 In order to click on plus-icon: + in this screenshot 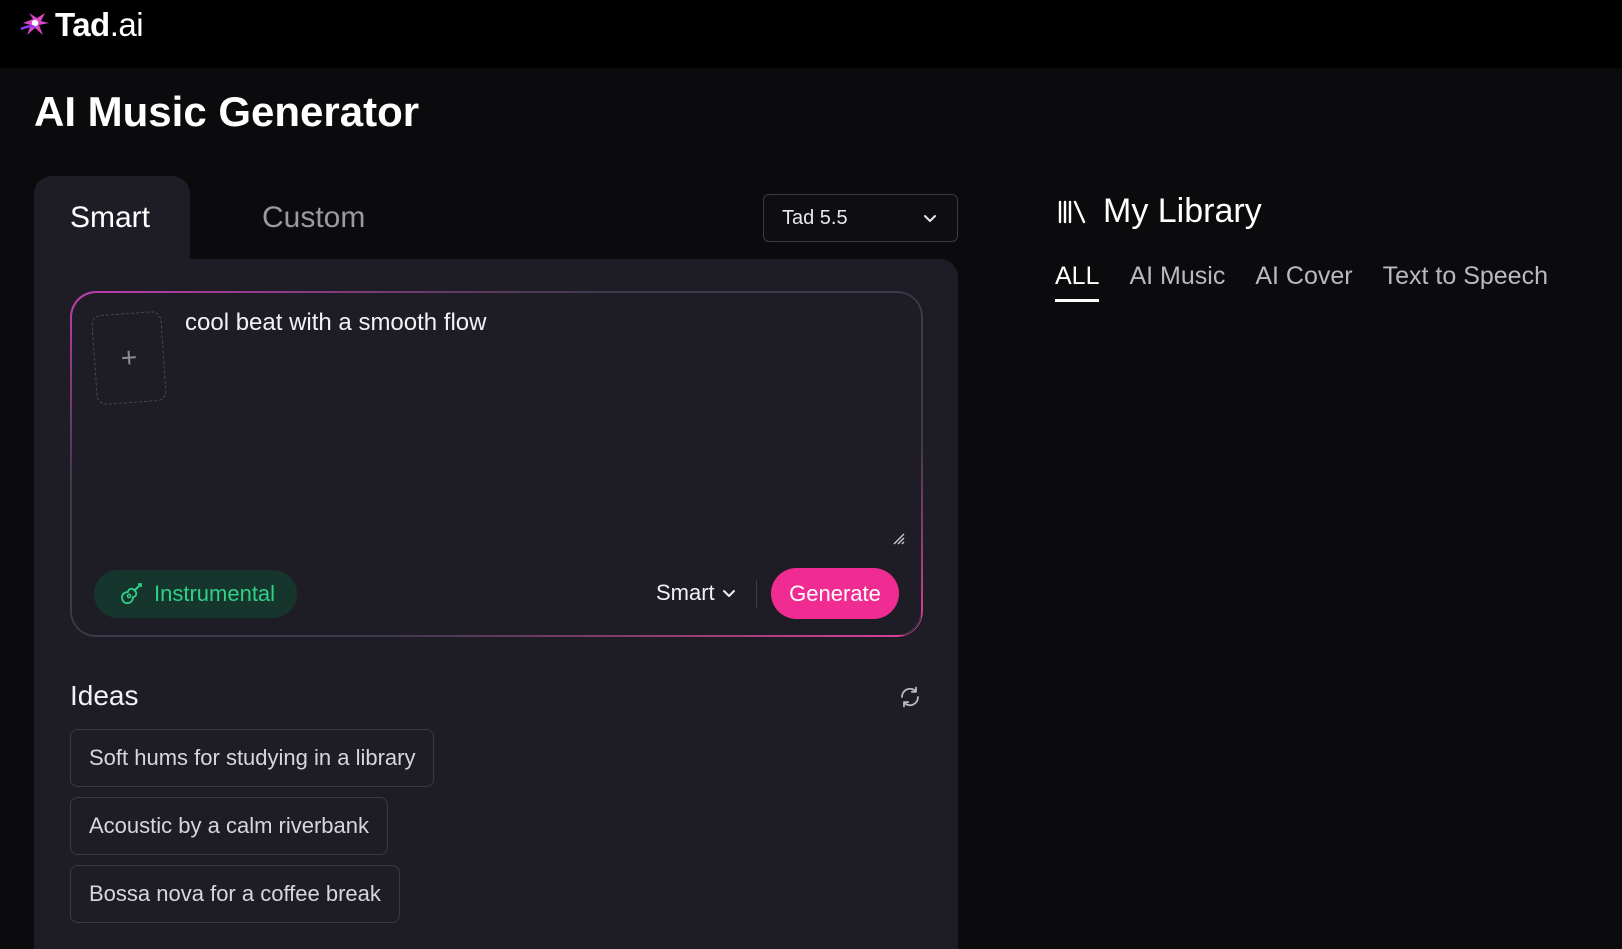, I will do `click(129, 357)`.